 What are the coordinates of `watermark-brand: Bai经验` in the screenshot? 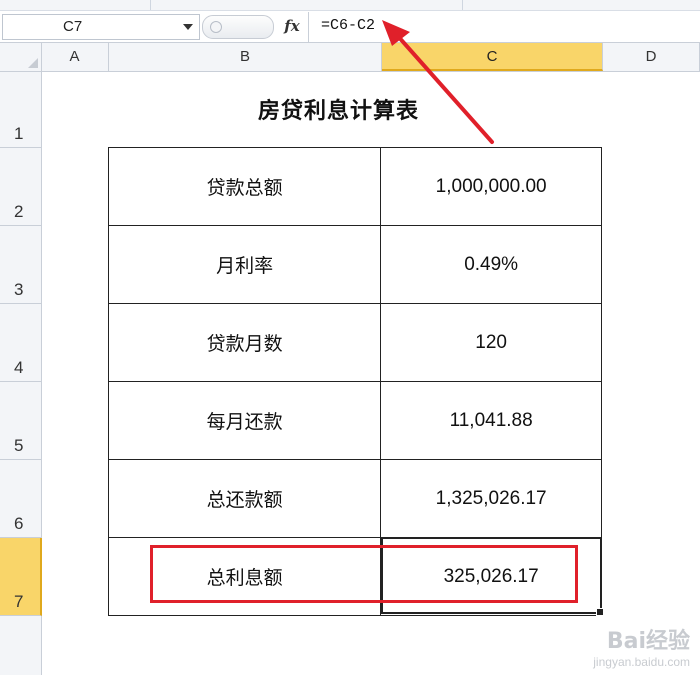 It's located at (648, 641).